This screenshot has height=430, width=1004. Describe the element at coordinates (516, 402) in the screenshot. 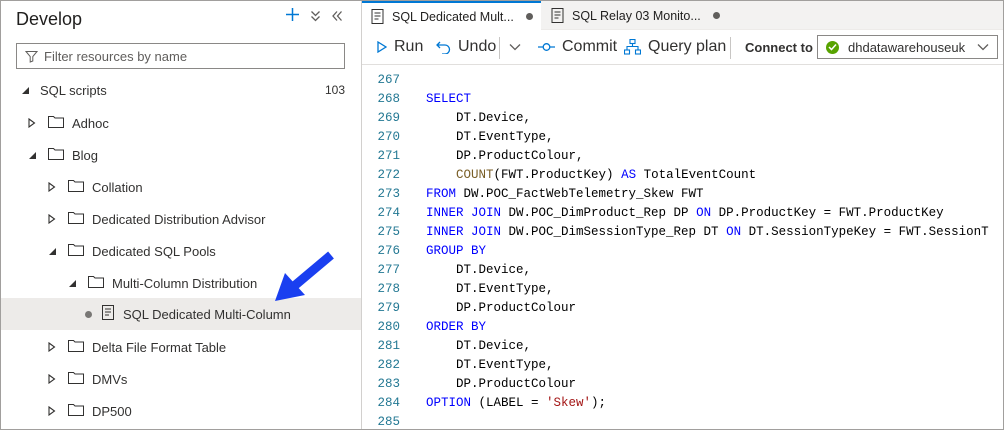

I see `line-code: OPTION (LABEL = 'Skew');` at that location.